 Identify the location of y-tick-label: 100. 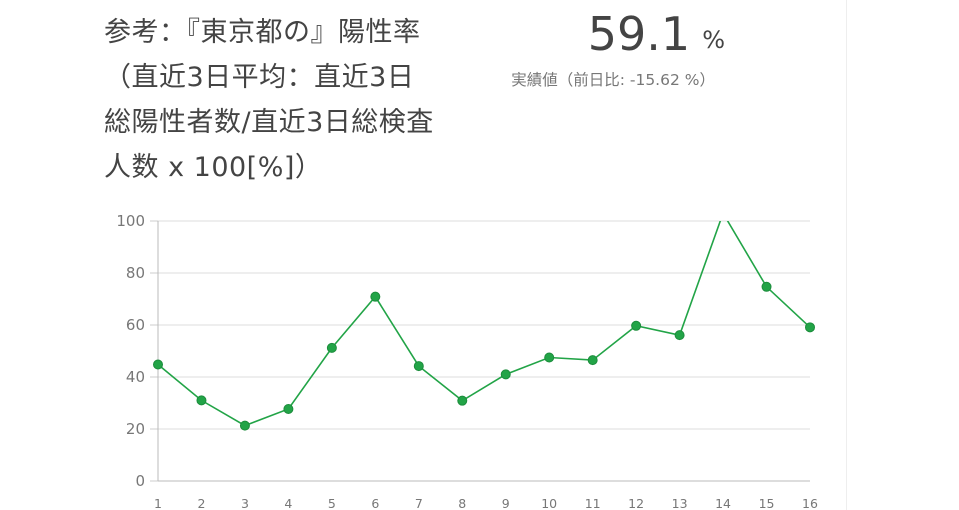
(130, 221).